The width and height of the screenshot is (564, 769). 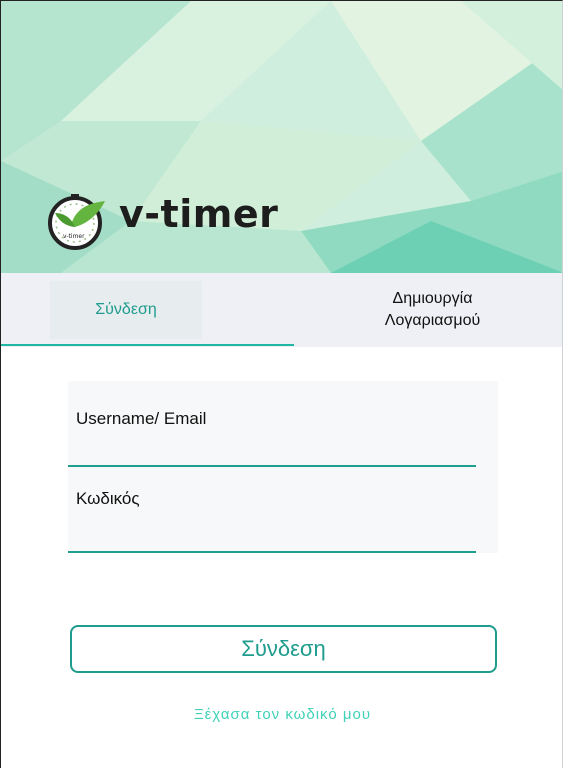 I want to click on app-name: v-timer, so click(x=199, y=214).